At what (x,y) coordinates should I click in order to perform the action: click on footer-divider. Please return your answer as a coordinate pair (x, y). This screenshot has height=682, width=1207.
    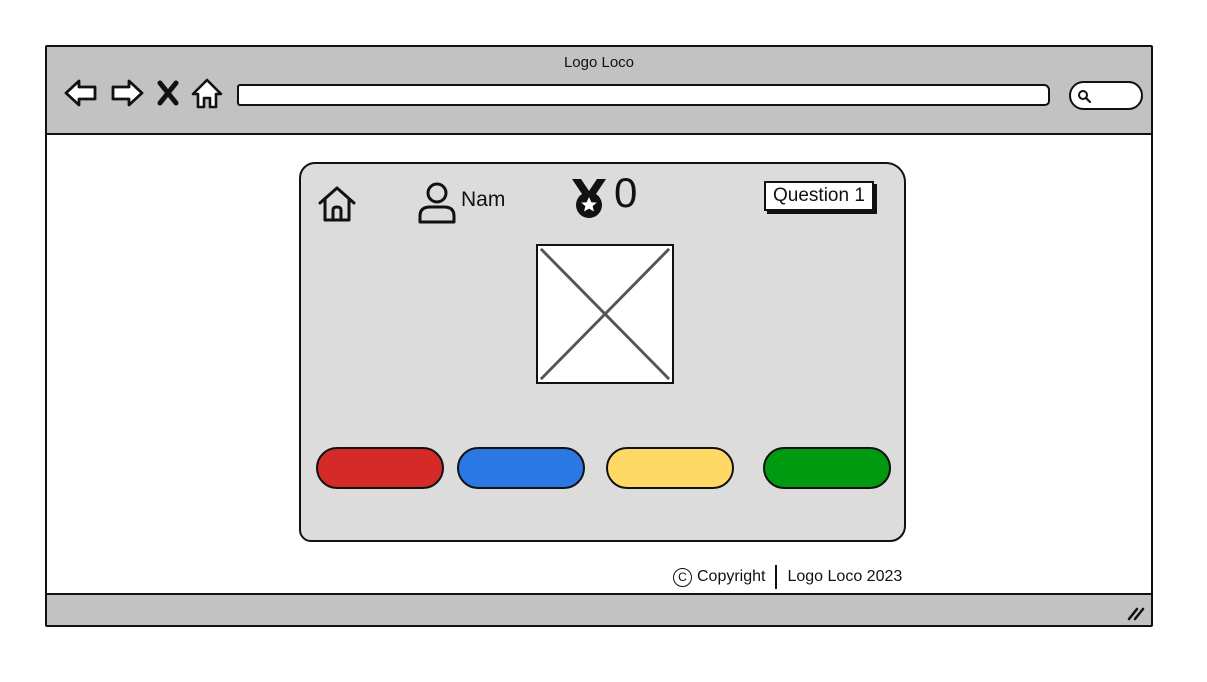
    Looking at the image, I should click on (776, 577).